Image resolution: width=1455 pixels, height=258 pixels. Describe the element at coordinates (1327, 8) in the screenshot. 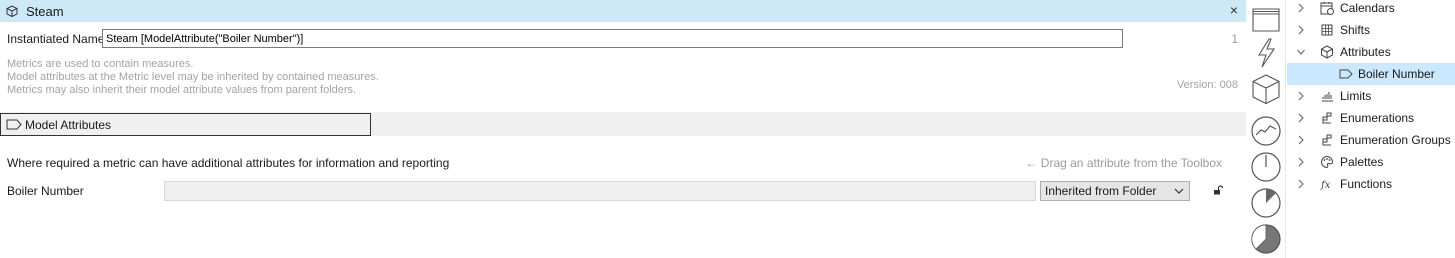

I see `calendar-icon` at that location.